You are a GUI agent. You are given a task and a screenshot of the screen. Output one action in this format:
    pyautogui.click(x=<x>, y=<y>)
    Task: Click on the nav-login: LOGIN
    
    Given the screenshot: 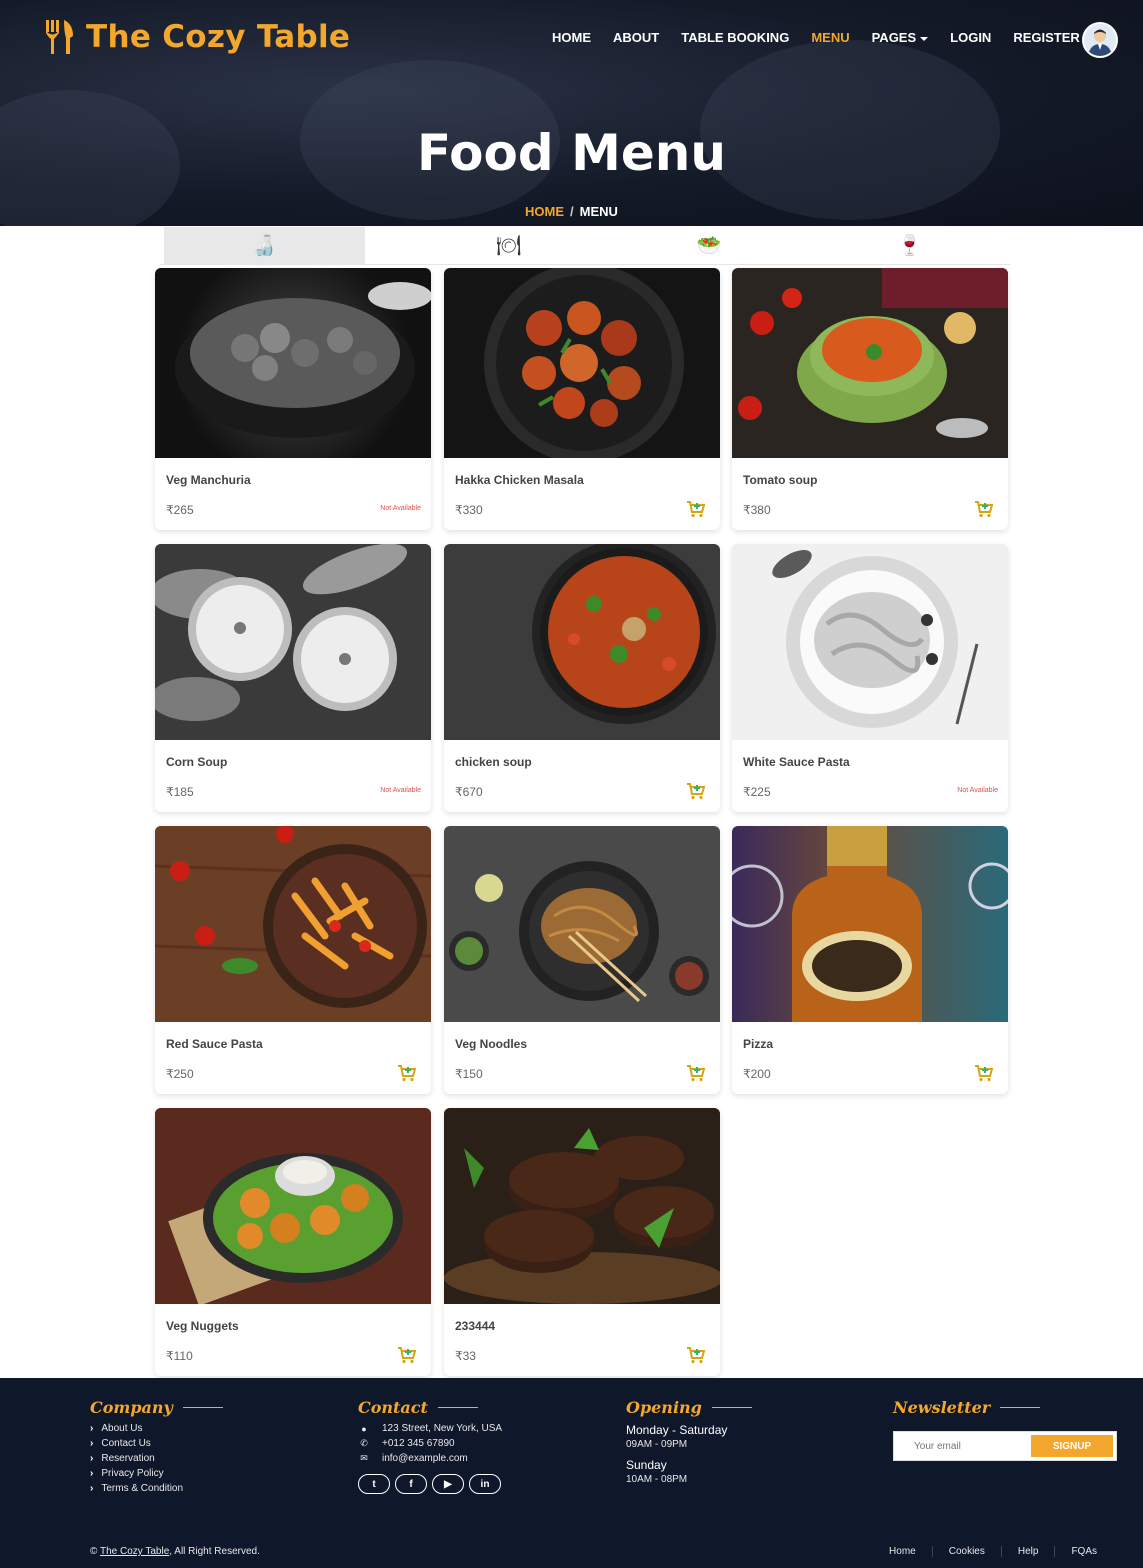 What is the action you would take?
    pyautogui.click(x=970, y=37)
    